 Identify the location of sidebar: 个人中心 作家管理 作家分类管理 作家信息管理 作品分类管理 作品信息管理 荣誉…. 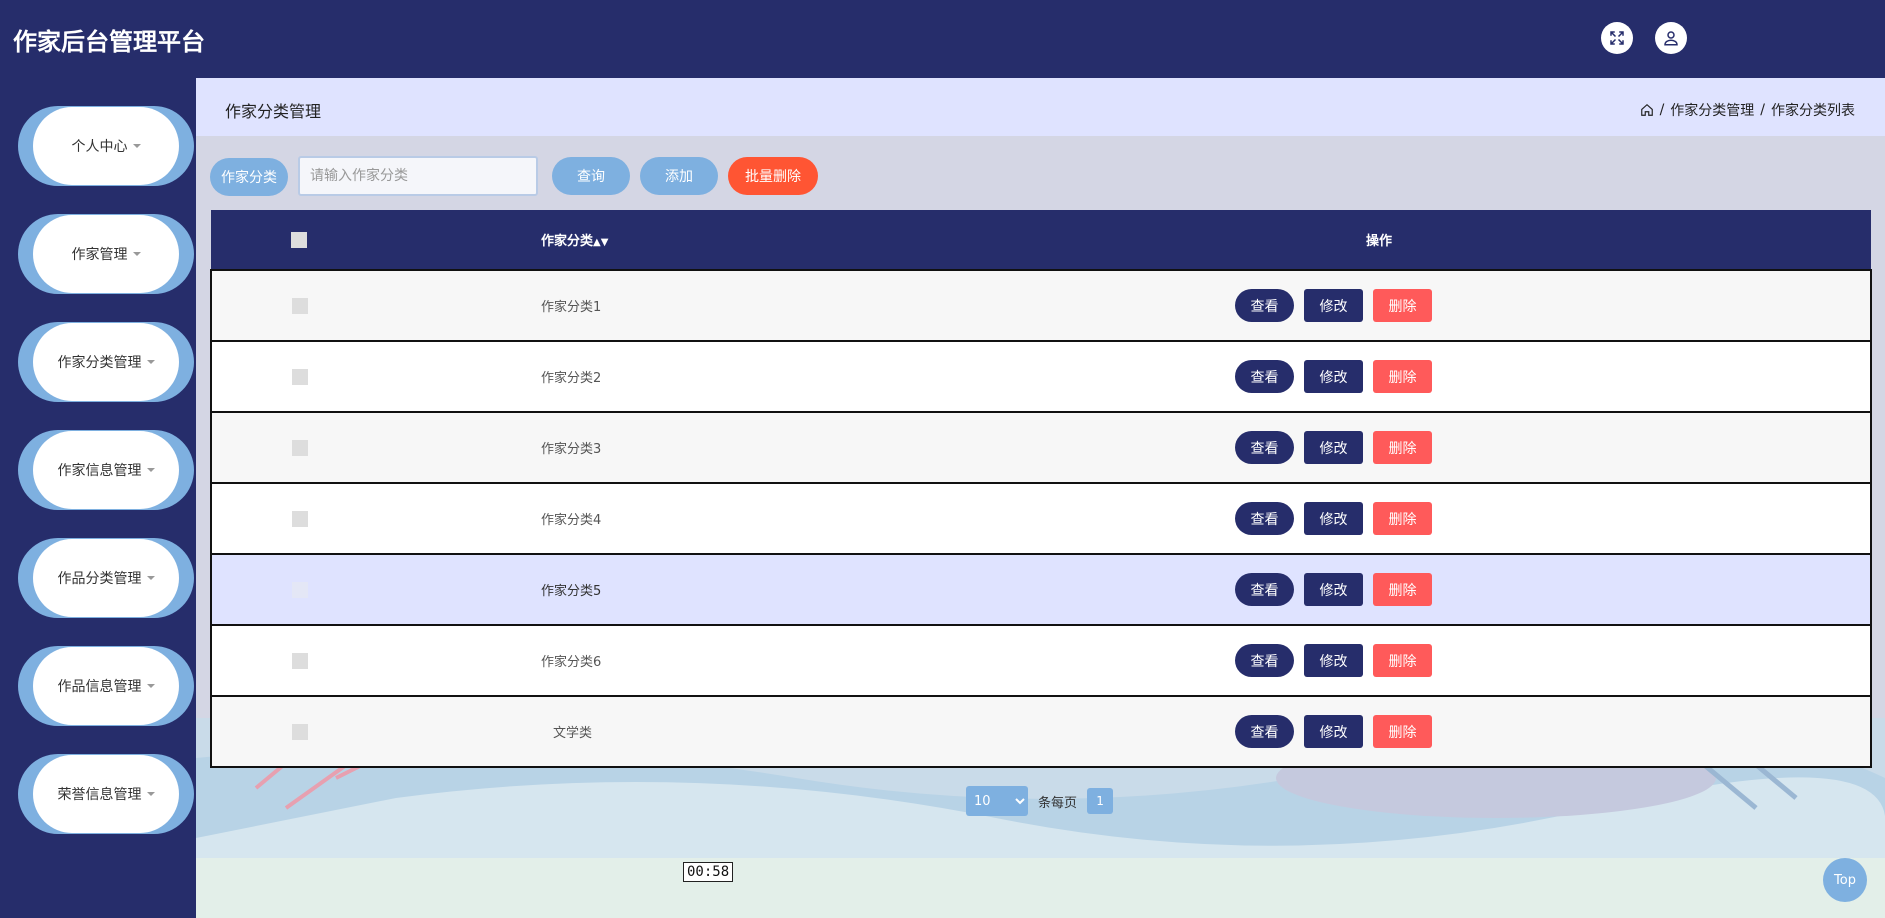
(98, 498).